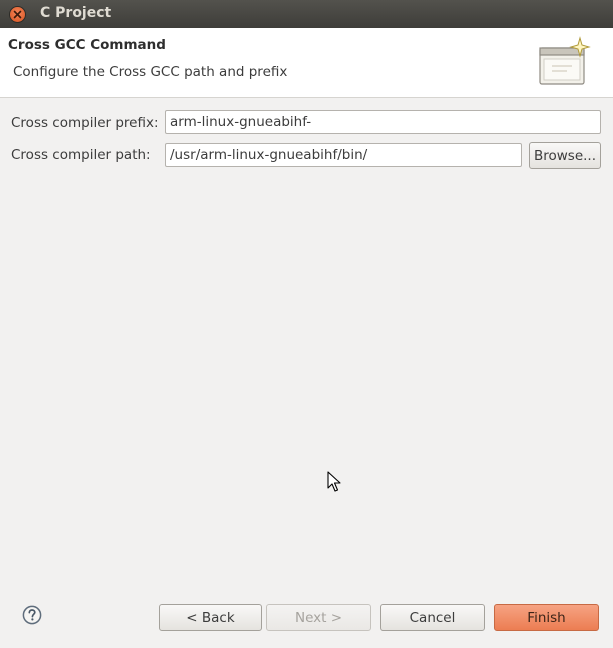  I want to click on prefix-label: Cross compiler prefix:, so click(85, 123).